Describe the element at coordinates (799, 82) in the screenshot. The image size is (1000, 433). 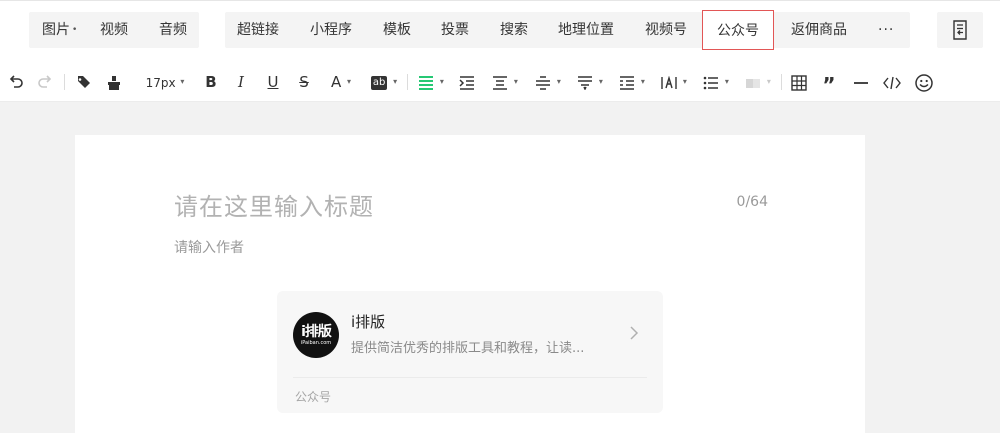
I see `insert-table-icon` at that location.